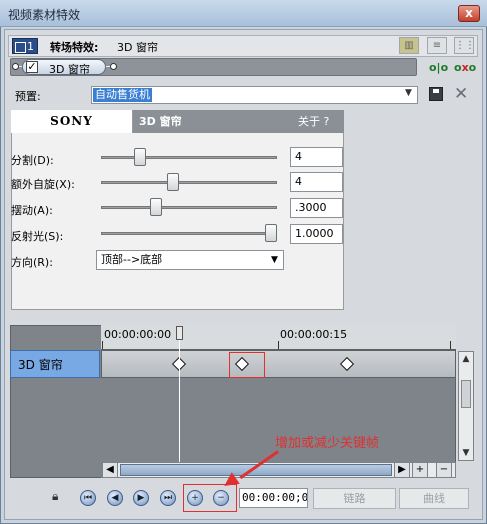  What do you see at coordinates (438, 67) in the screenshot?
I see `plugin-chain-icon: o|o` at bounding box center [438, 67].